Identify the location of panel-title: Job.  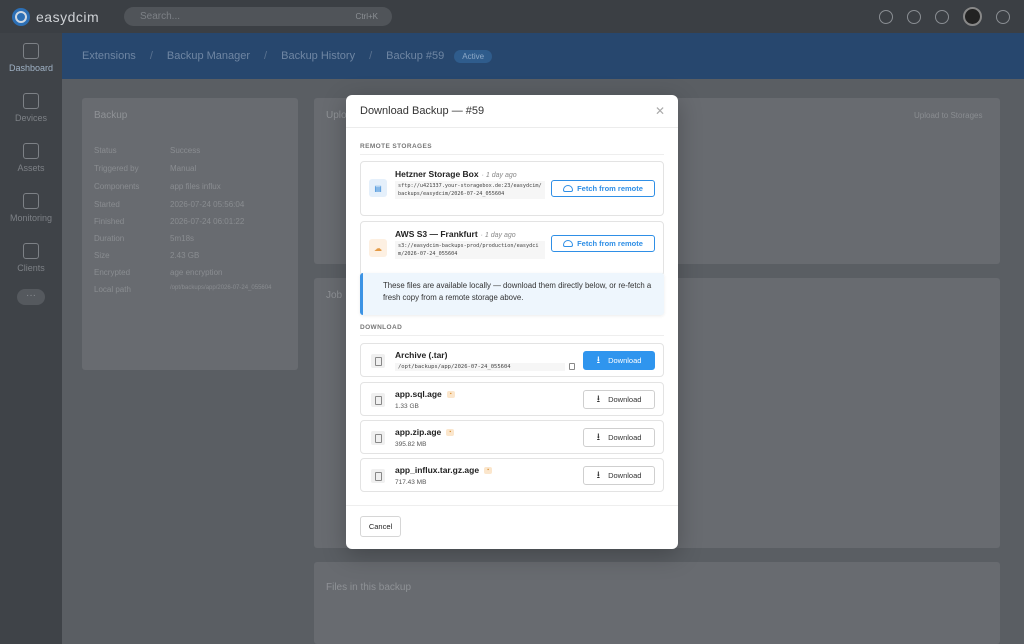
(334, 295).